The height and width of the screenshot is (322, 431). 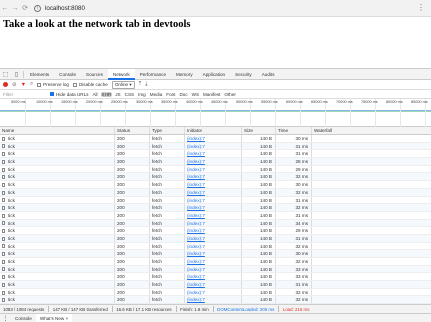 I want to click on device-toolbar-icon: ▯, so click(x=16, y=74).